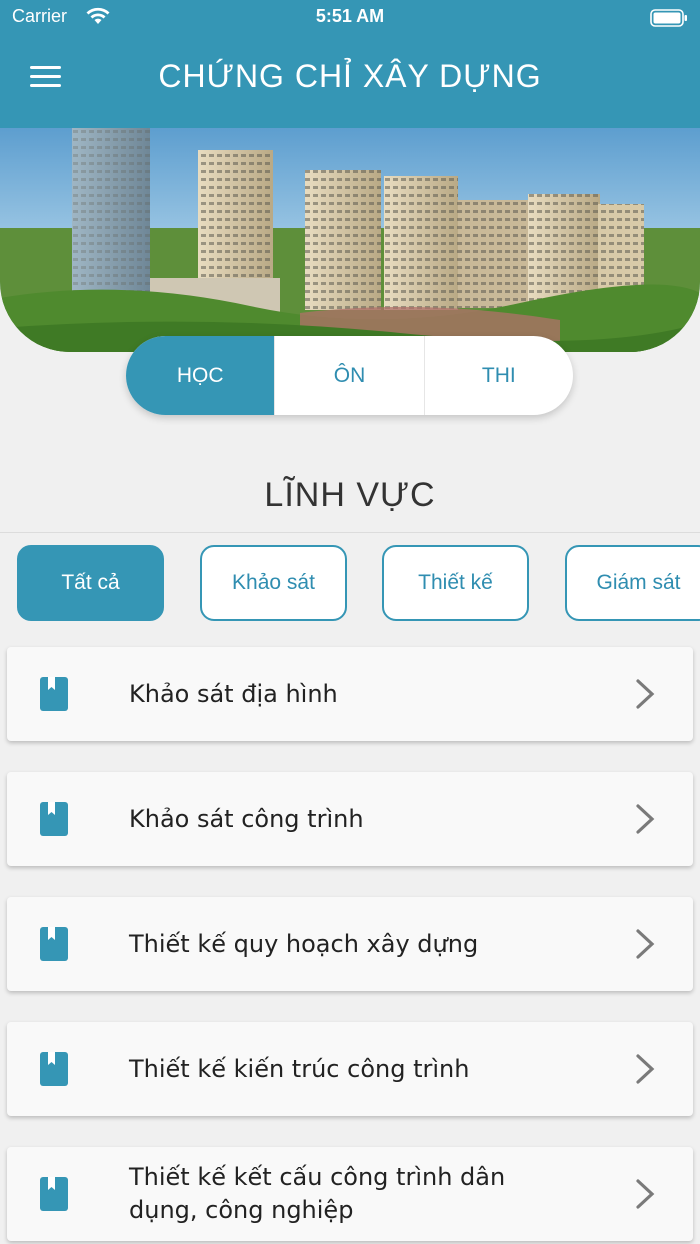 This screenshot has height=1244, width=700. I want to click on tab-hoc: HỌC, so click(200, 375).